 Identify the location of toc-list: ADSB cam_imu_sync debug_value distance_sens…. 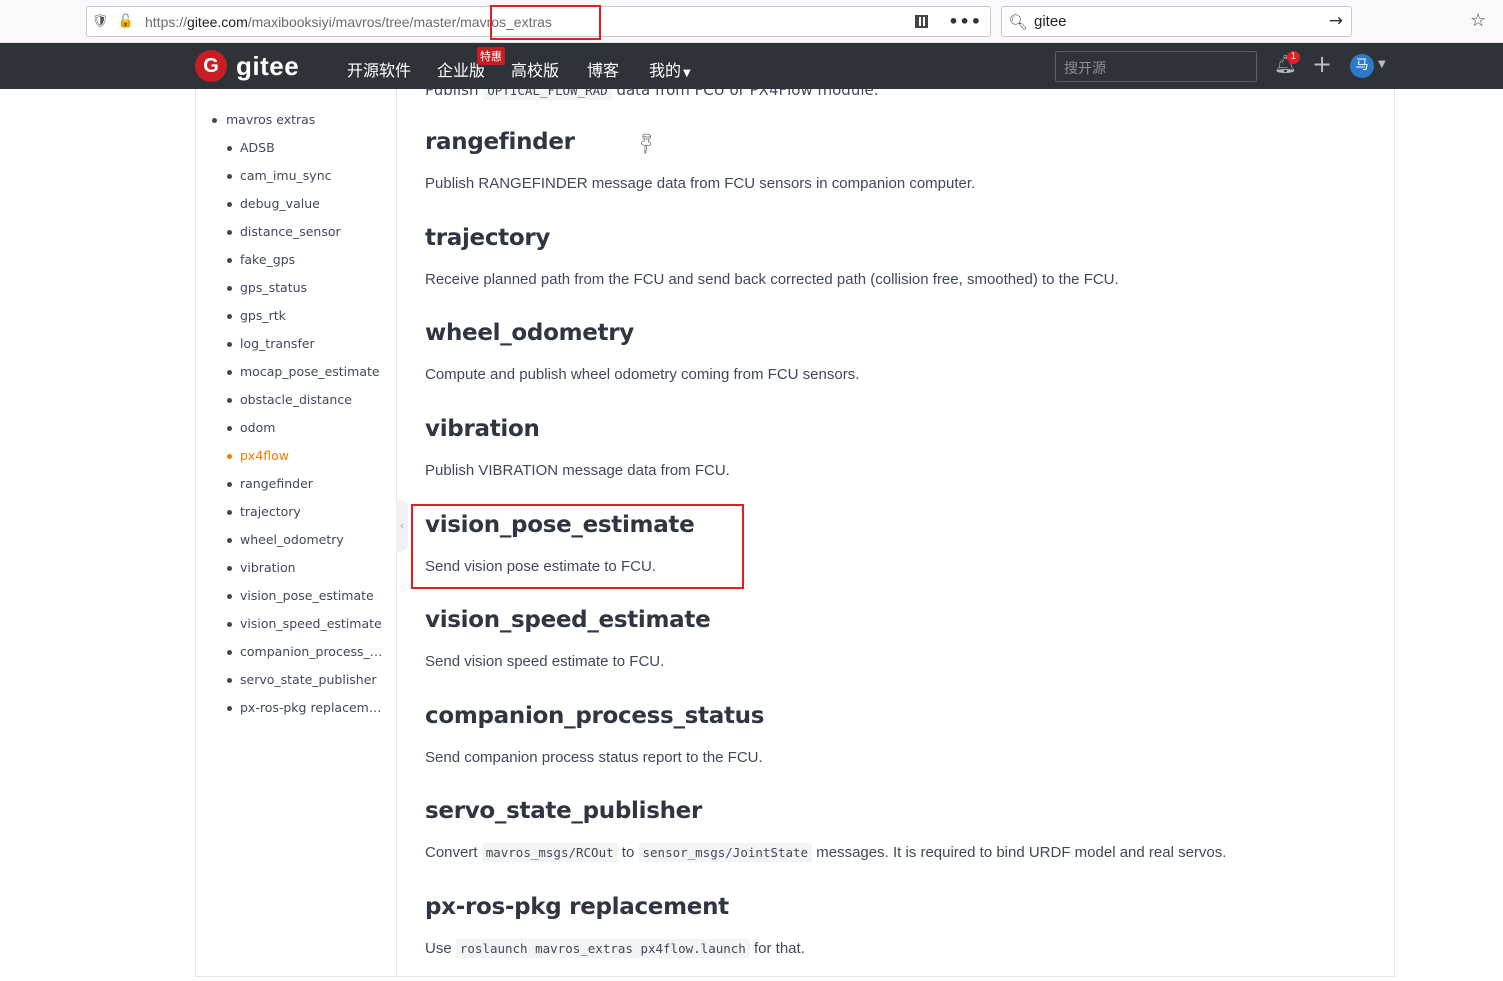
(307, 434).